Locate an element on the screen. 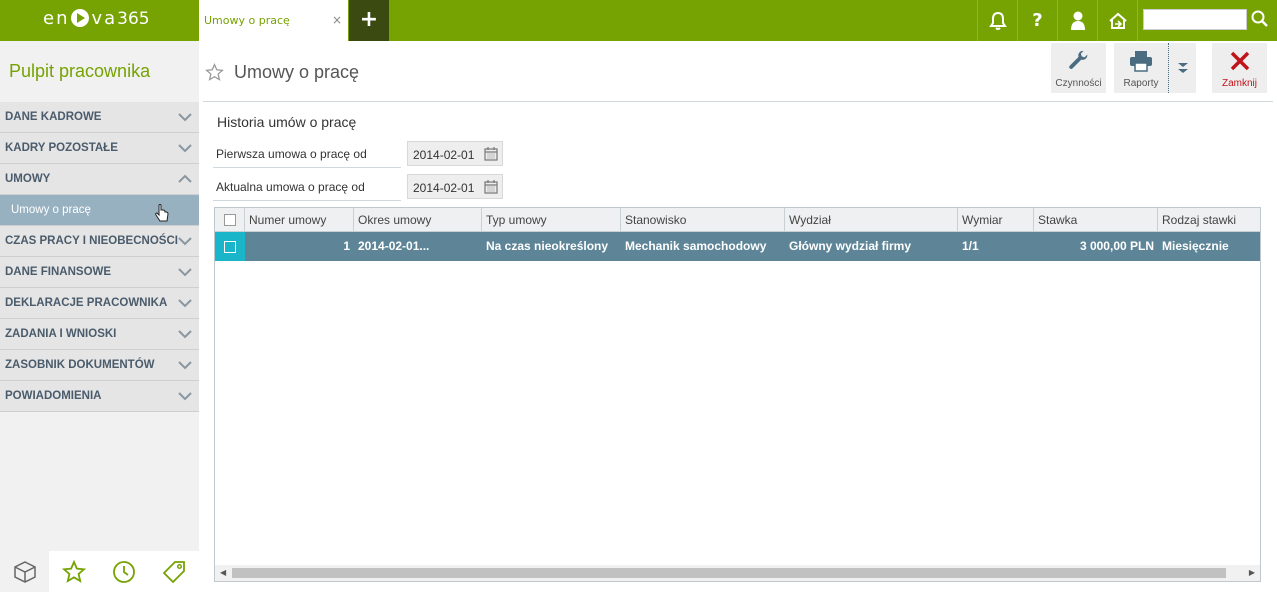  home-icon is located at coordinates (1117, 20).